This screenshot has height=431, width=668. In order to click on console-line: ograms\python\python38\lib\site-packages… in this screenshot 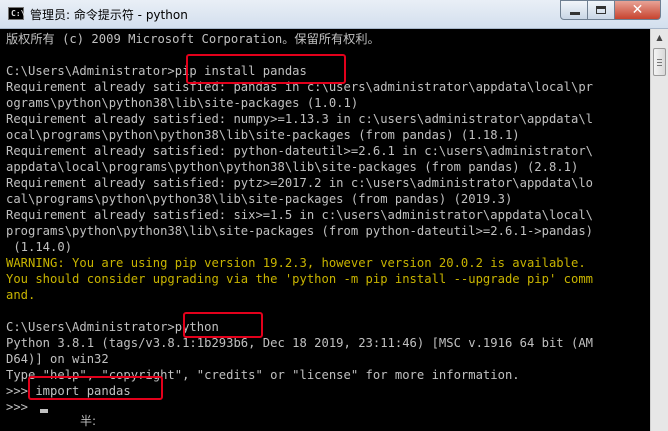, I will do `click(182, 103)`.